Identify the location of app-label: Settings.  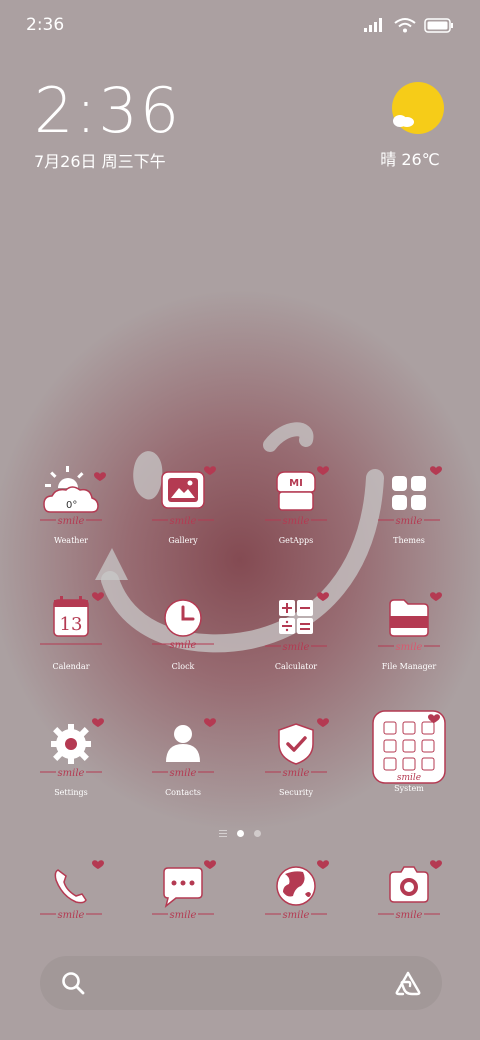
(71, 792).